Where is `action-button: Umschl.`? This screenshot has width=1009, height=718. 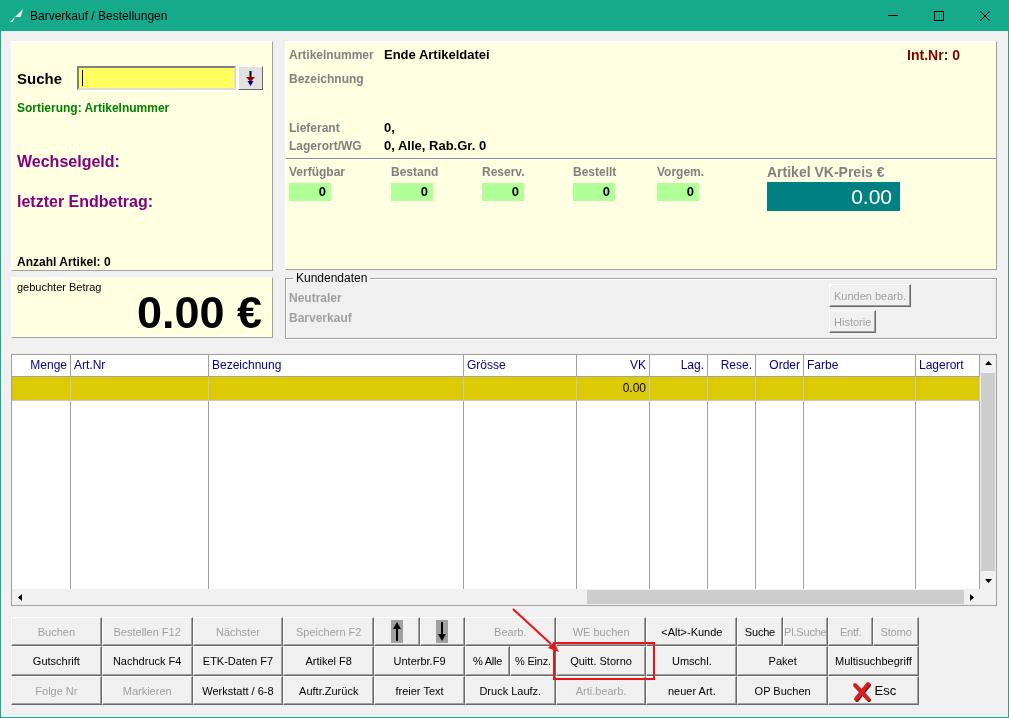 action-button: Umschl. is located at coordinates (692, 661).